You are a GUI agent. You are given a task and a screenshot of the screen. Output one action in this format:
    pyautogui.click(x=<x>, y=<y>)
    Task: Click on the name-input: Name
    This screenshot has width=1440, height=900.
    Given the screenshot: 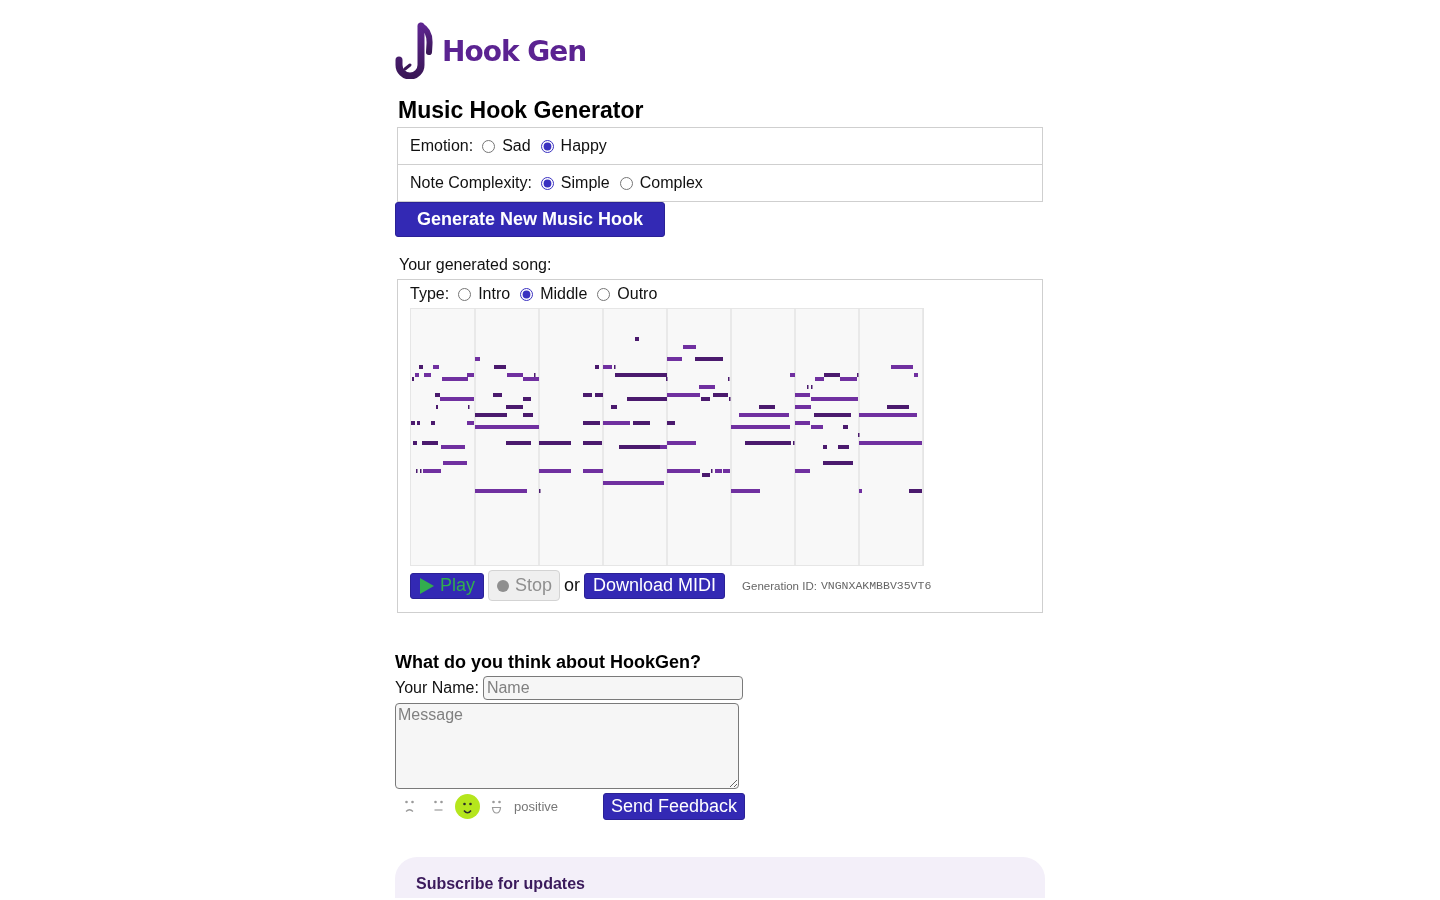 What is the action you would take?
    pyautogui.click(x=612, y=688)
    